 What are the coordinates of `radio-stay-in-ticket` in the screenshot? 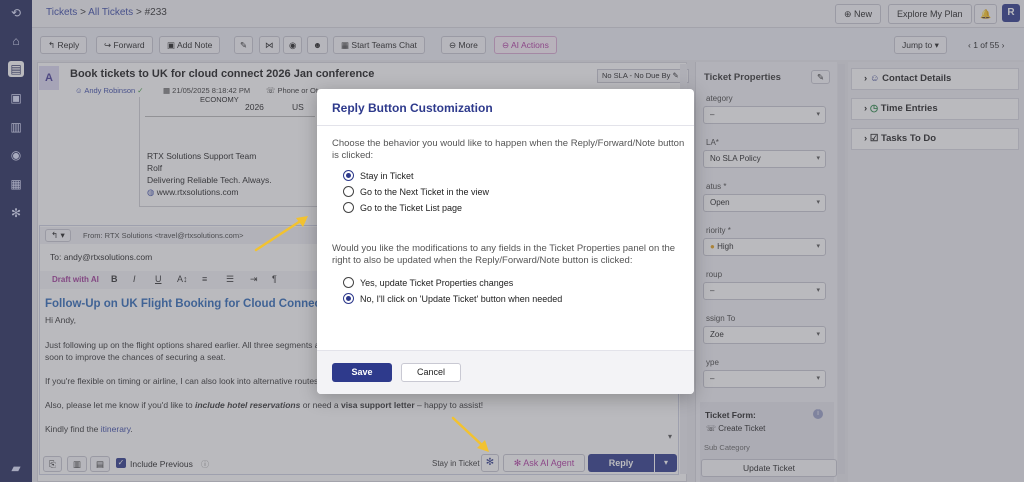 It's located at (348, 175).